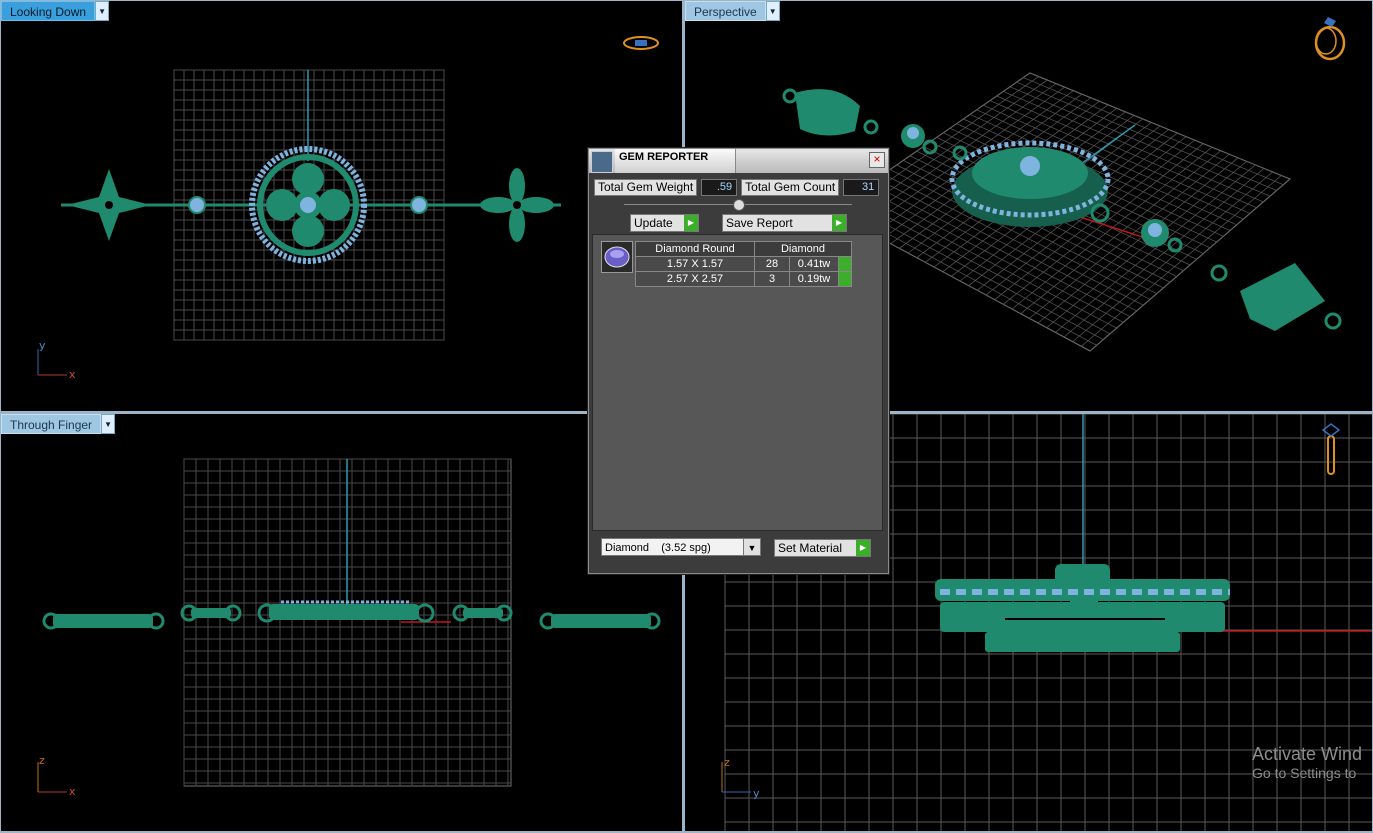  What do you see at coordinates (861, 187) in the screenshot?
I see `total-count-field: 31` at bounding box center [861, 187].